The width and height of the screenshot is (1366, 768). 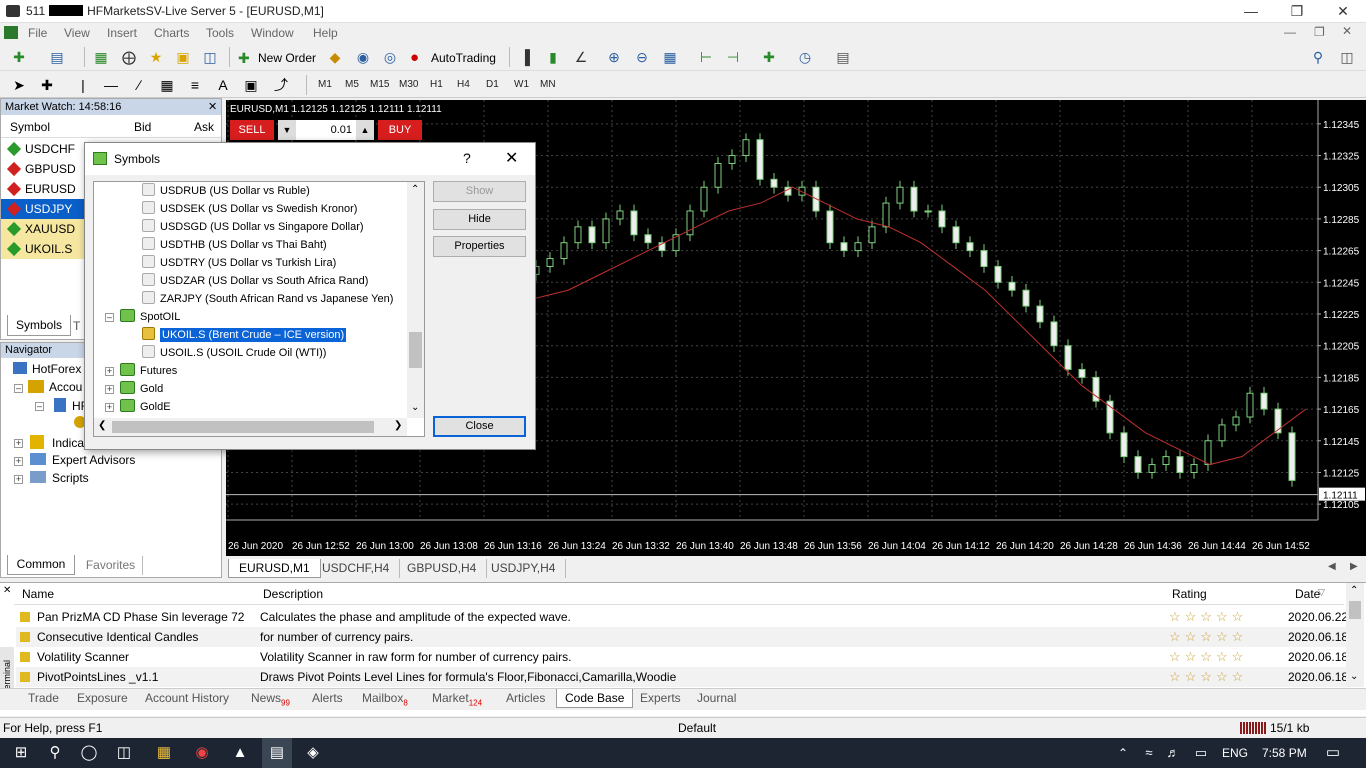 I want to click on bar-chart-icon: ▐, so click(x=525, y=57).